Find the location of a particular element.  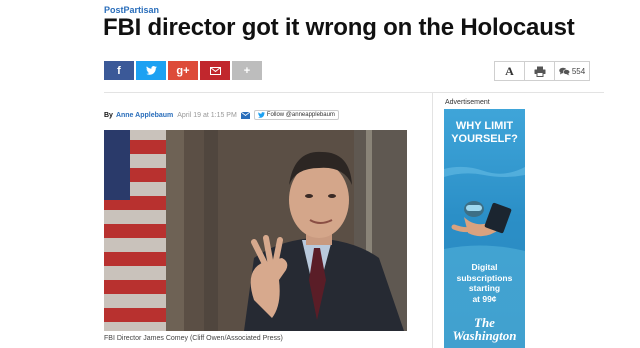

ad-offer-line2: subscriptions is located at coordinates (484, 277).